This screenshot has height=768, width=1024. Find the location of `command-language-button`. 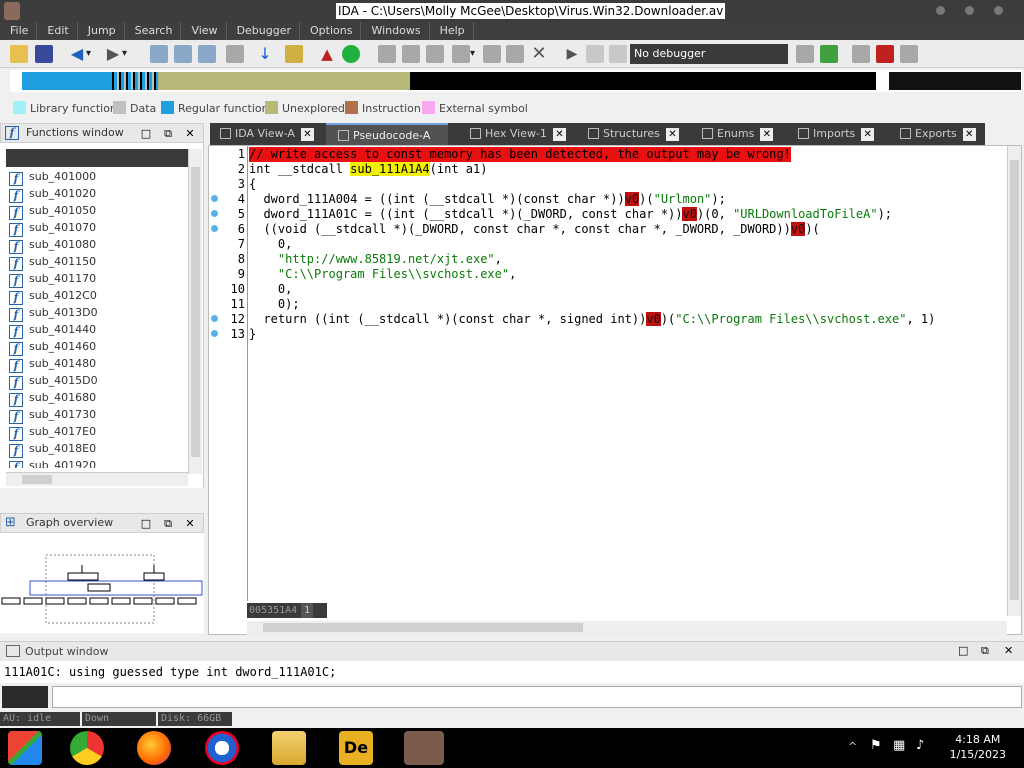

command-language-button is located at coordinates (25, 697).